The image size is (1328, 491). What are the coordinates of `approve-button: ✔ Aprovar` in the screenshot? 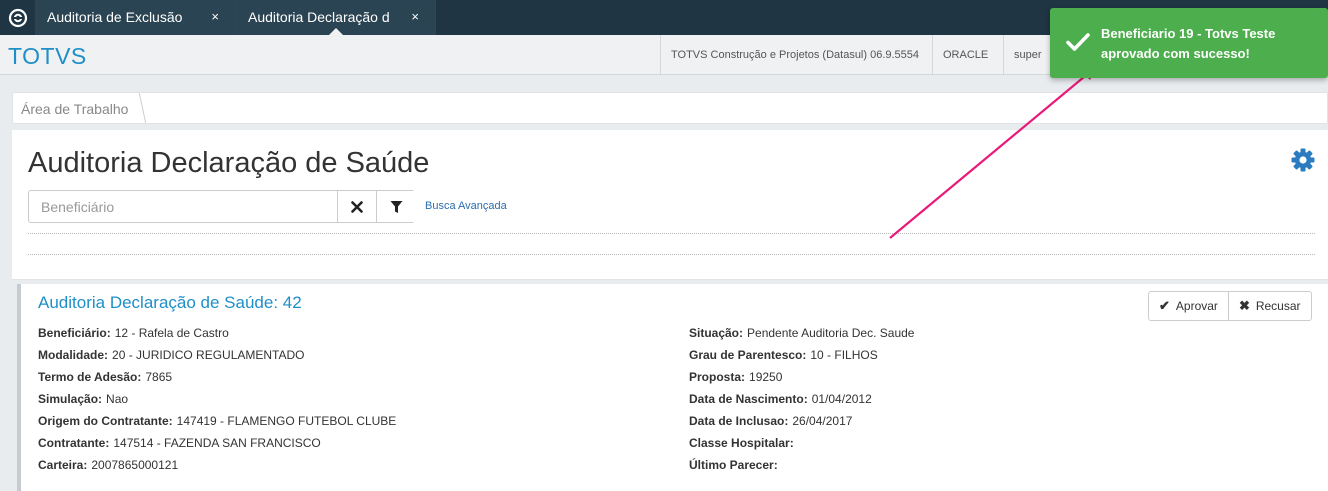 It's located at (1188, 306).